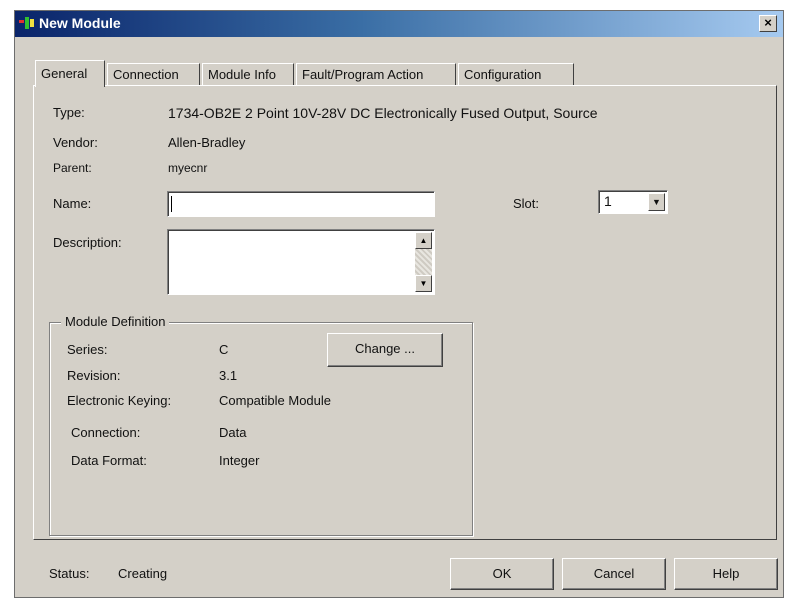 The height and width of the screenshot is (601, 786). I want to click on tab-configuration: Configuration, so click(516, 74).